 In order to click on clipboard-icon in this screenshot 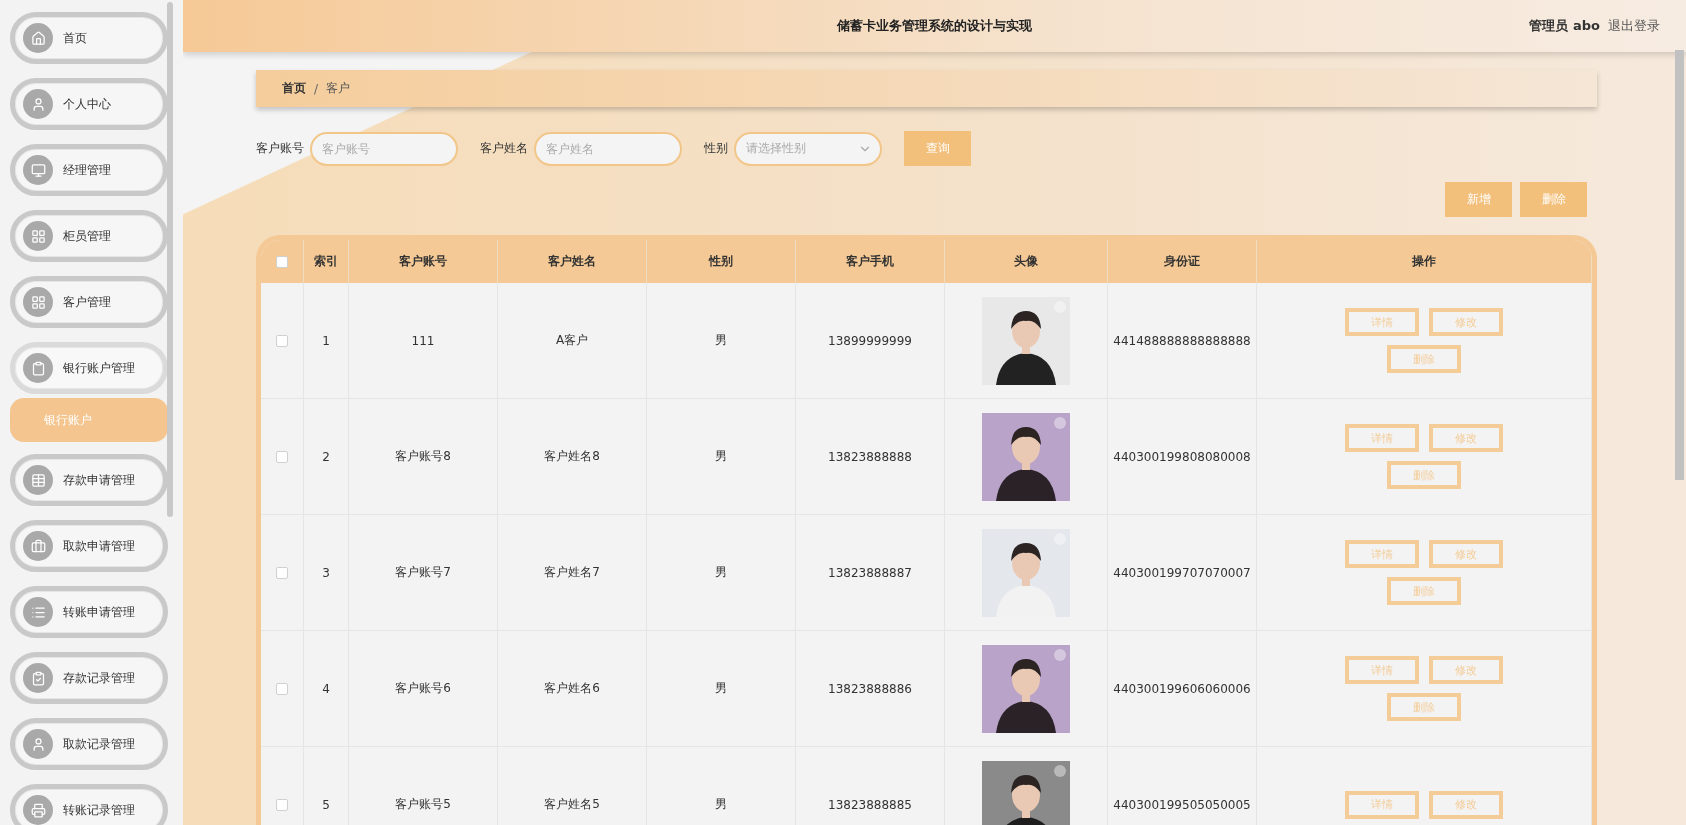, I will do `click(38, 368)`.